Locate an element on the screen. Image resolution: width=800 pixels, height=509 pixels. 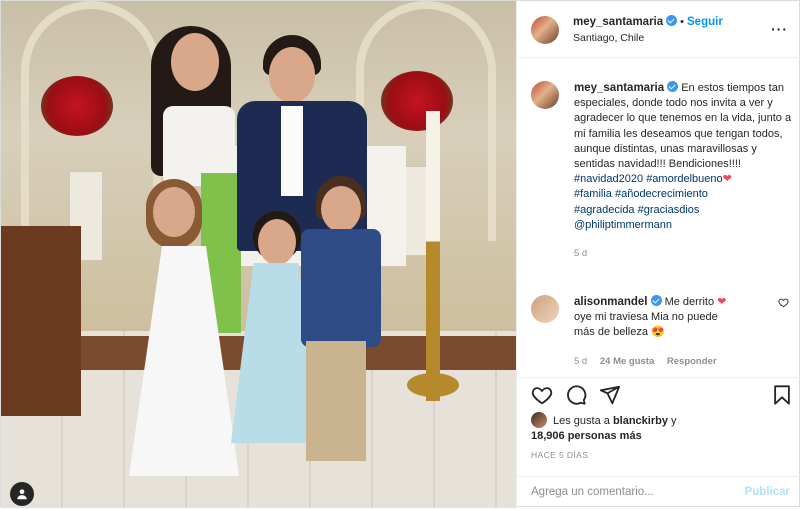
user-tag-icon is located at coordinates (22, 494).